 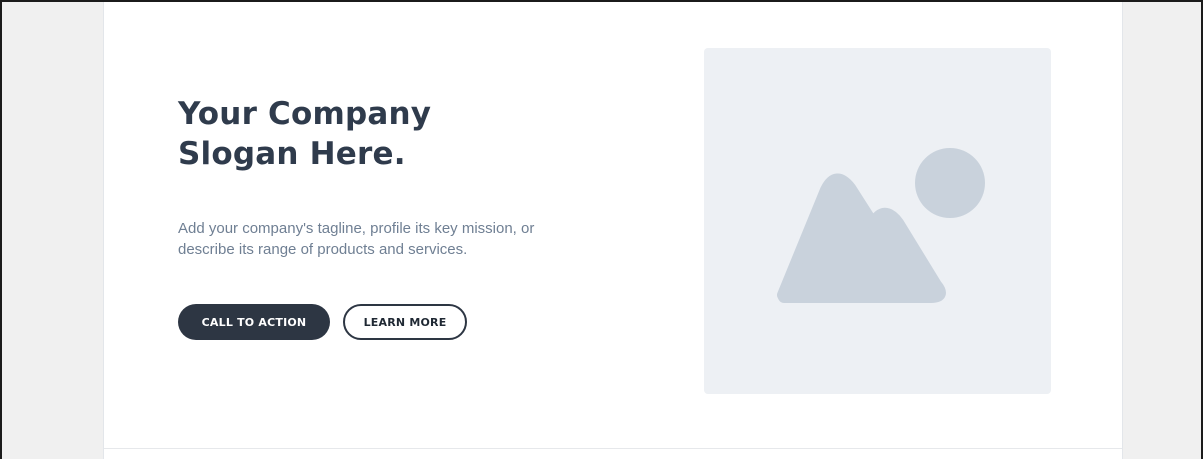 What do you see at coordinates (305, 114) in the screenshot?
I see `hero-title-line-1: Your Company` at bounding box center [305, 114].